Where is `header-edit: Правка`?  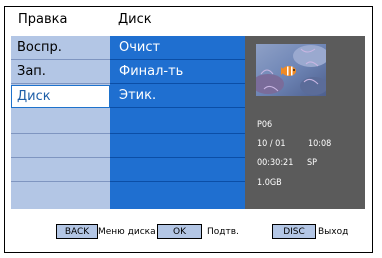 header-edit: Правка is located at coordinates (43, 19).